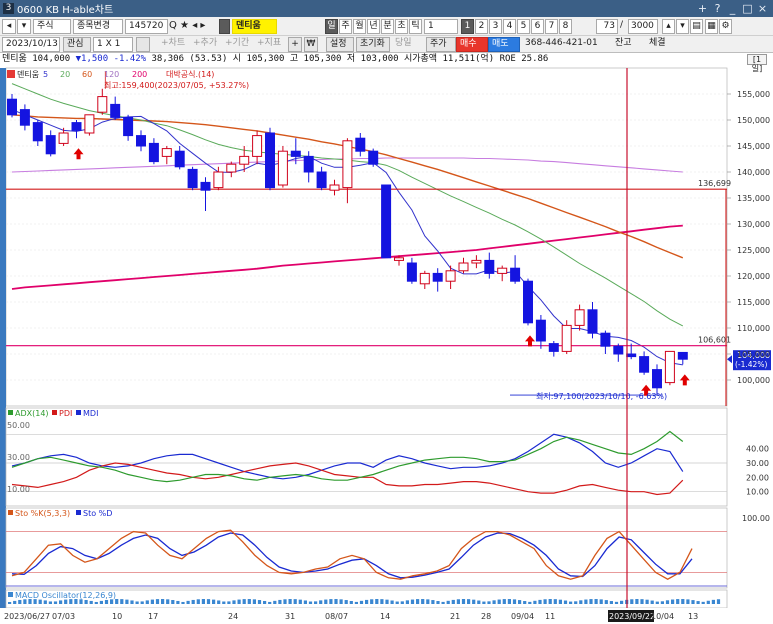 The height and width of the screenshot is (624, 773). I want to click on quick-3: 3, so click(495, 26).